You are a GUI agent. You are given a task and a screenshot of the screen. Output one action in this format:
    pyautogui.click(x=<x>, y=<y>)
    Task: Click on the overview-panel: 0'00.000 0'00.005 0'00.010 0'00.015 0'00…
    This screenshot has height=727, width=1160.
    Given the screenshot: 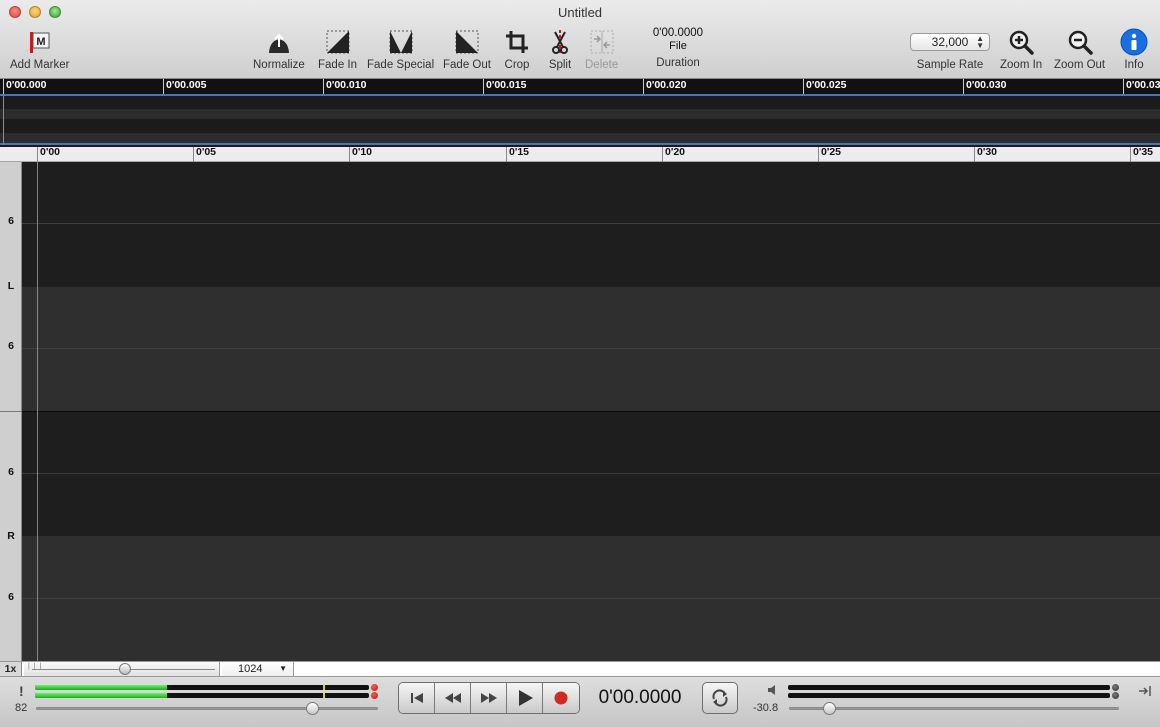 What is the action you would take?
    pyautogui.click(x=580, y=113)
    